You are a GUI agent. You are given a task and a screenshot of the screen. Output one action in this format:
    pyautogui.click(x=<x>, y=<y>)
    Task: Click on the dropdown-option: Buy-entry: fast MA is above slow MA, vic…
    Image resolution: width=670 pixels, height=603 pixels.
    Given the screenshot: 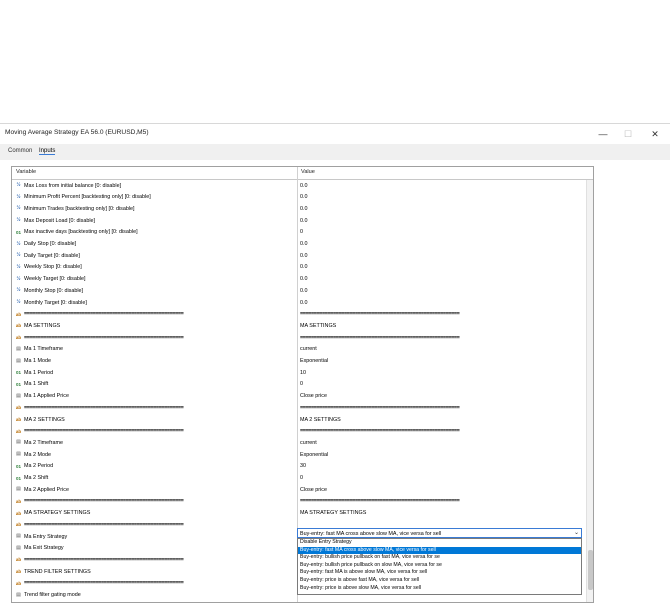 What is the action you would take?
    pyautogui.click(x=439, y=573)
    